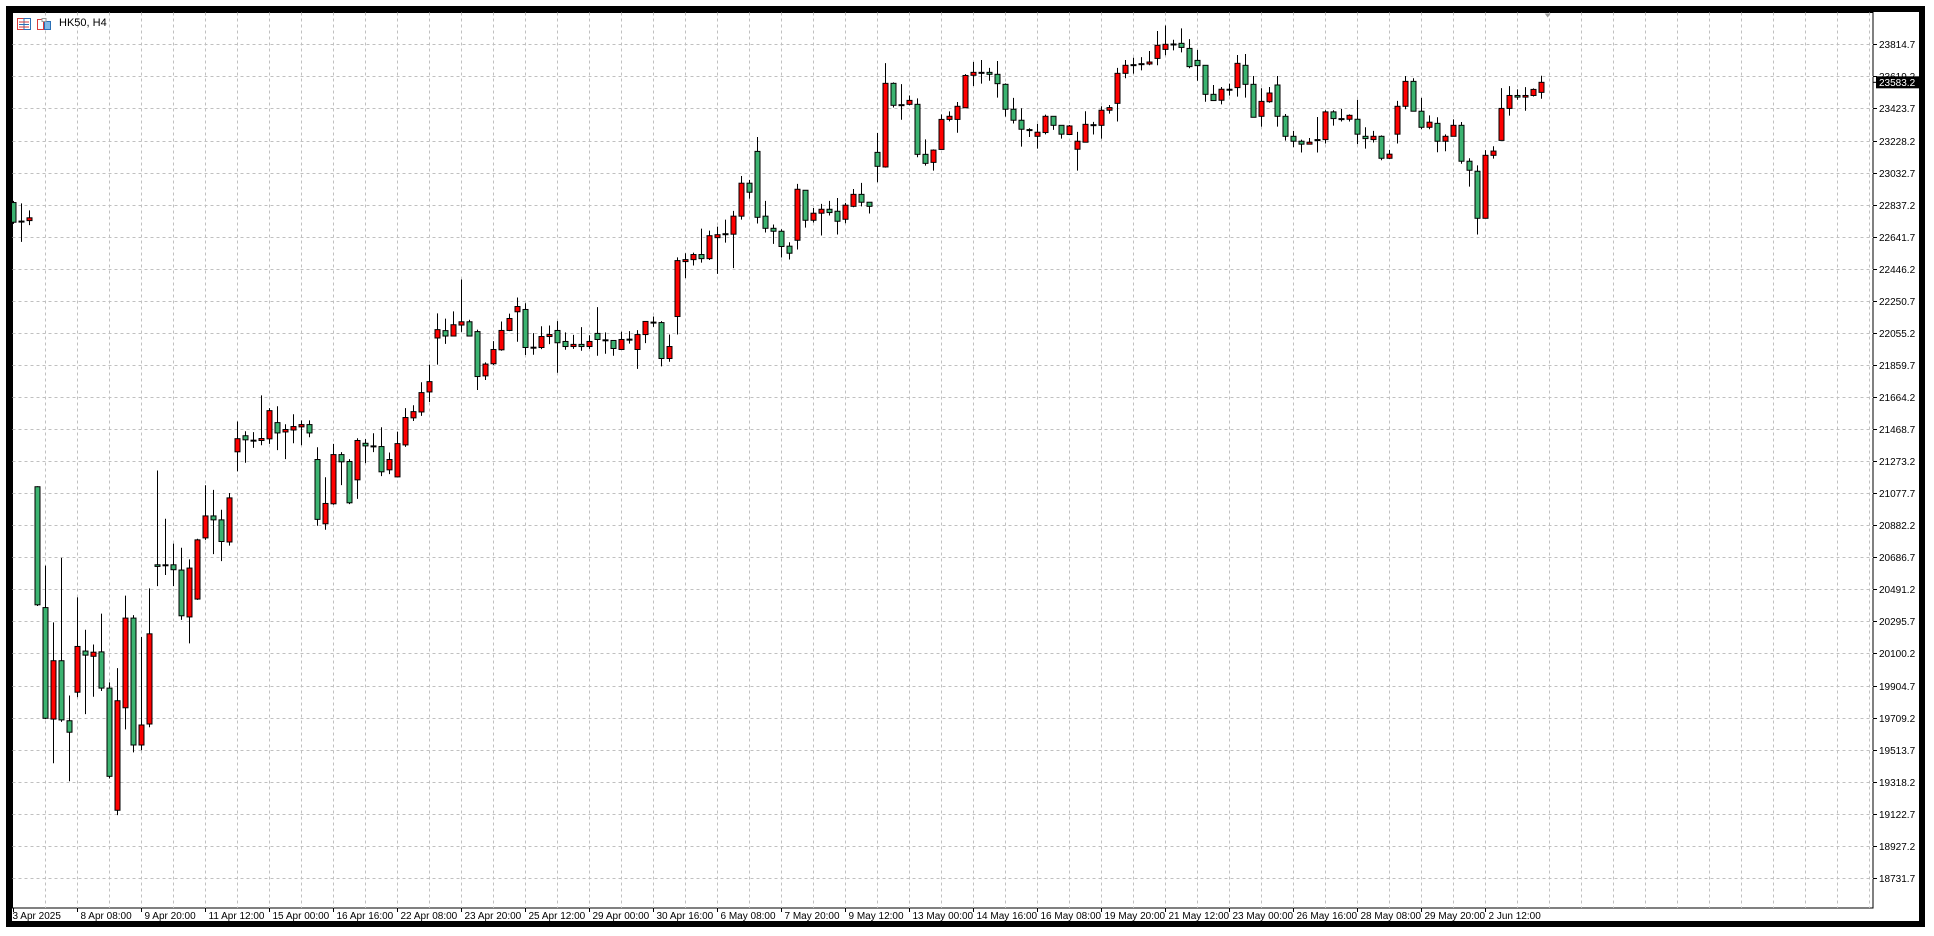 The image size is (1934, 936). I want to click on chart-header: HK50, H4, so click(62, 23).